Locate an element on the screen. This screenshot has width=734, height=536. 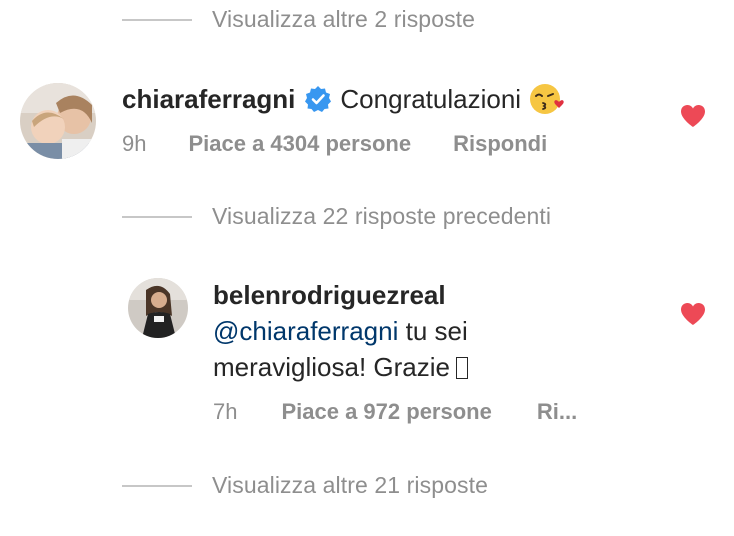
kissing-face-emoji-icon is located at coordinates (547, 99).